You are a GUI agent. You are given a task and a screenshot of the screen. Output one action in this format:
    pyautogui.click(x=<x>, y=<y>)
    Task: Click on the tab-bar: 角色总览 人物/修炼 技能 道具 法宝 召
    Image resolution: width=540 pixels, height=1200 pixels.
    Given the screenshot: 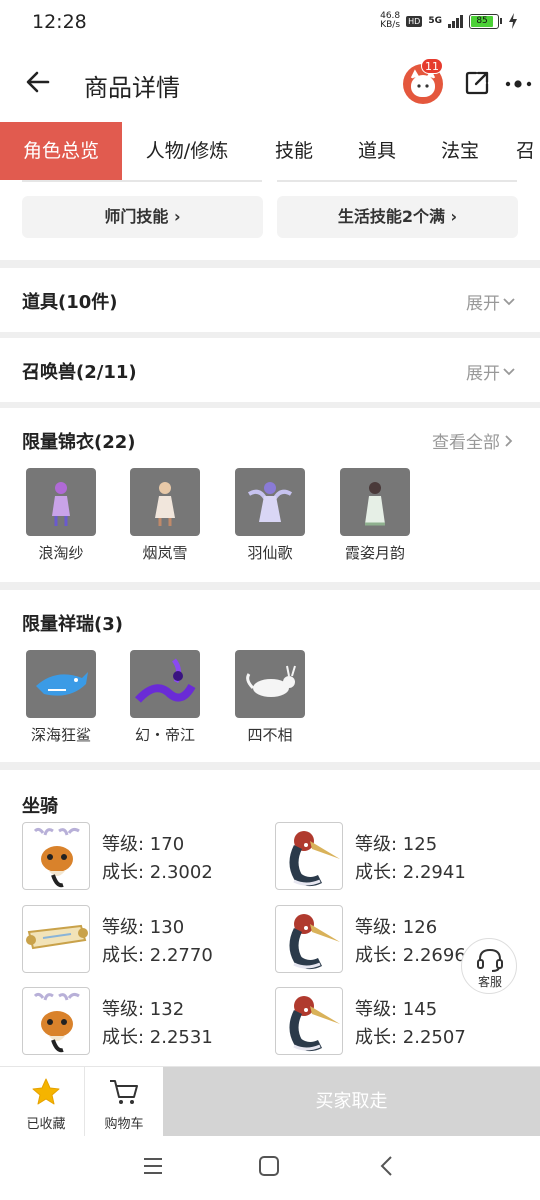 What is the action you would take?
    pyautogui.click(x=270, y=151)
    